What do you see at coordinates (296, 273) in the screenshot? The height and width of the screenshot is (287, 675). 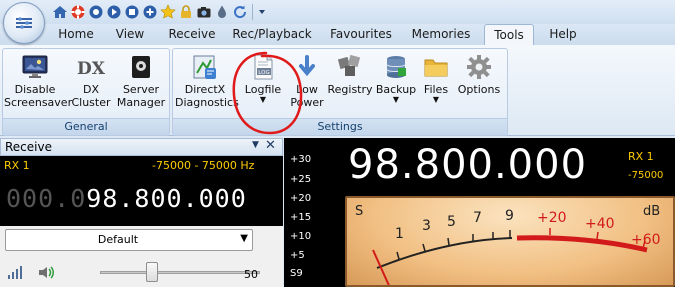 I see `db-scale-tick: S9` at bounding box center [296, 273].